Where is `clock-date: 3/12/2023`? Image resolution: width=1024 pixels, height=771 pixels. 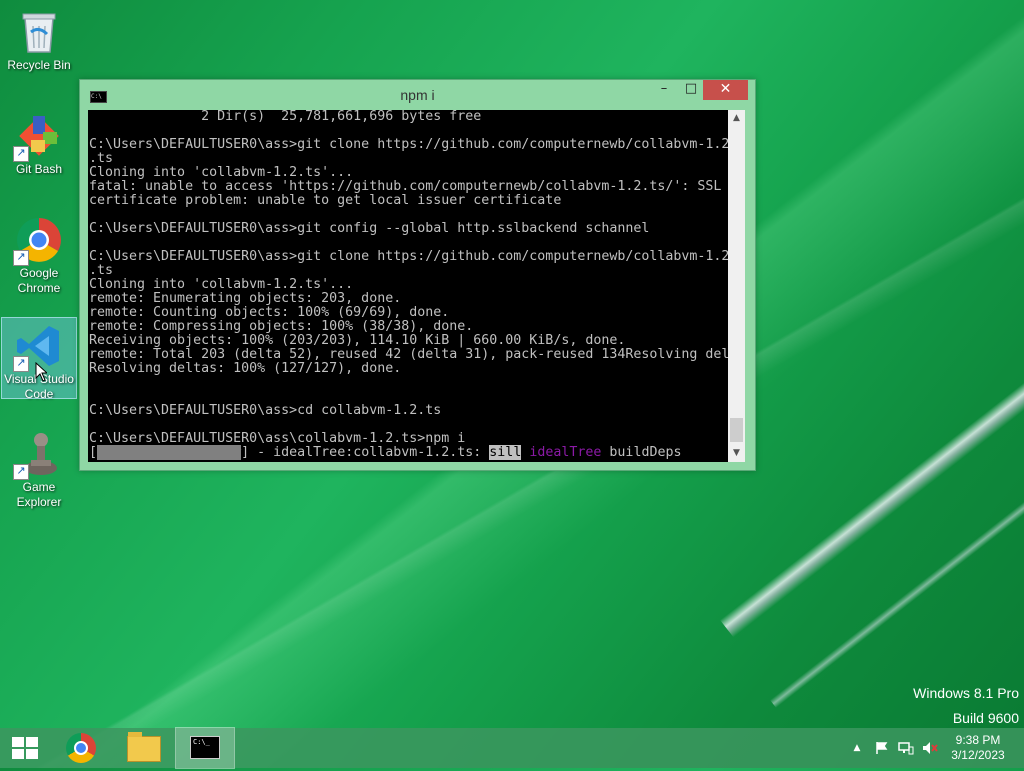 clock-date: 3/12/2023 is located at coordinates (978, 755).